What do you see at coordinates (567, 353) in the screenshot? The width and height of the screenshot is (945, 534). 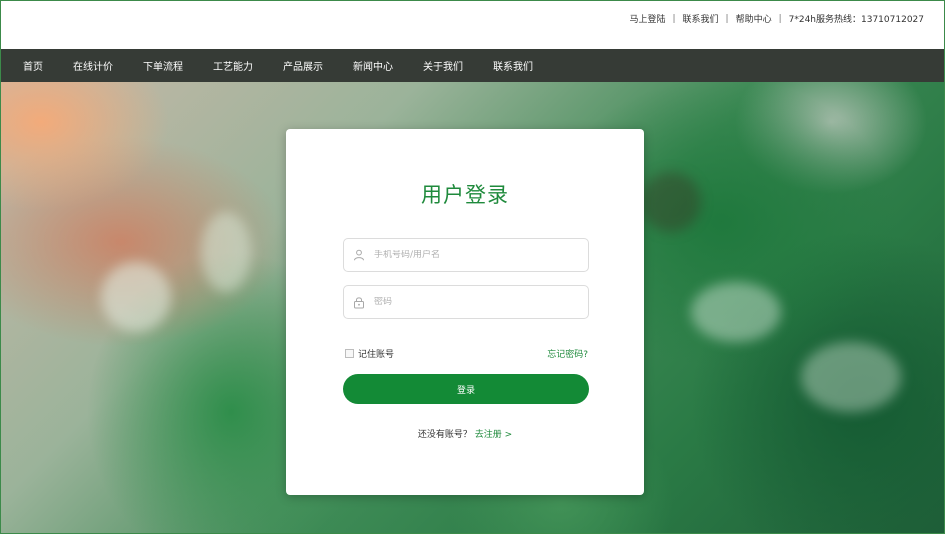 I see `forgot-password-link: 忘记密码?` at bounding box center [567, 353].